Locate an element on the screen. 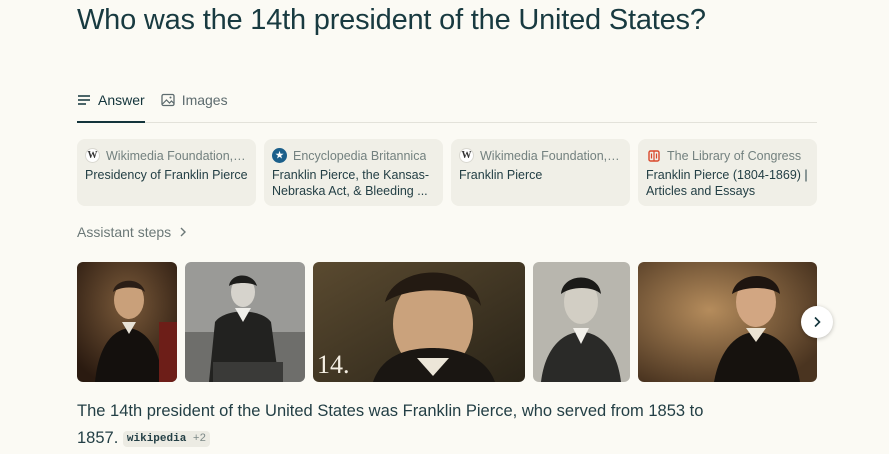  citation-badge: wikipedia +2 is located at coordinates (166, 439).